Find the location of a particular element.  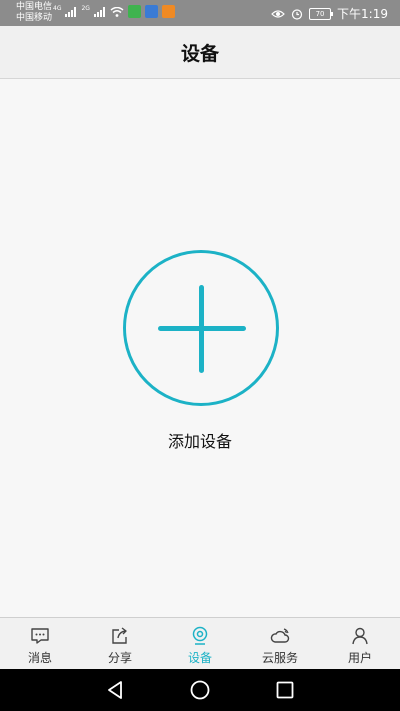

page-title: 设备 is located at coordinates (199, 53).